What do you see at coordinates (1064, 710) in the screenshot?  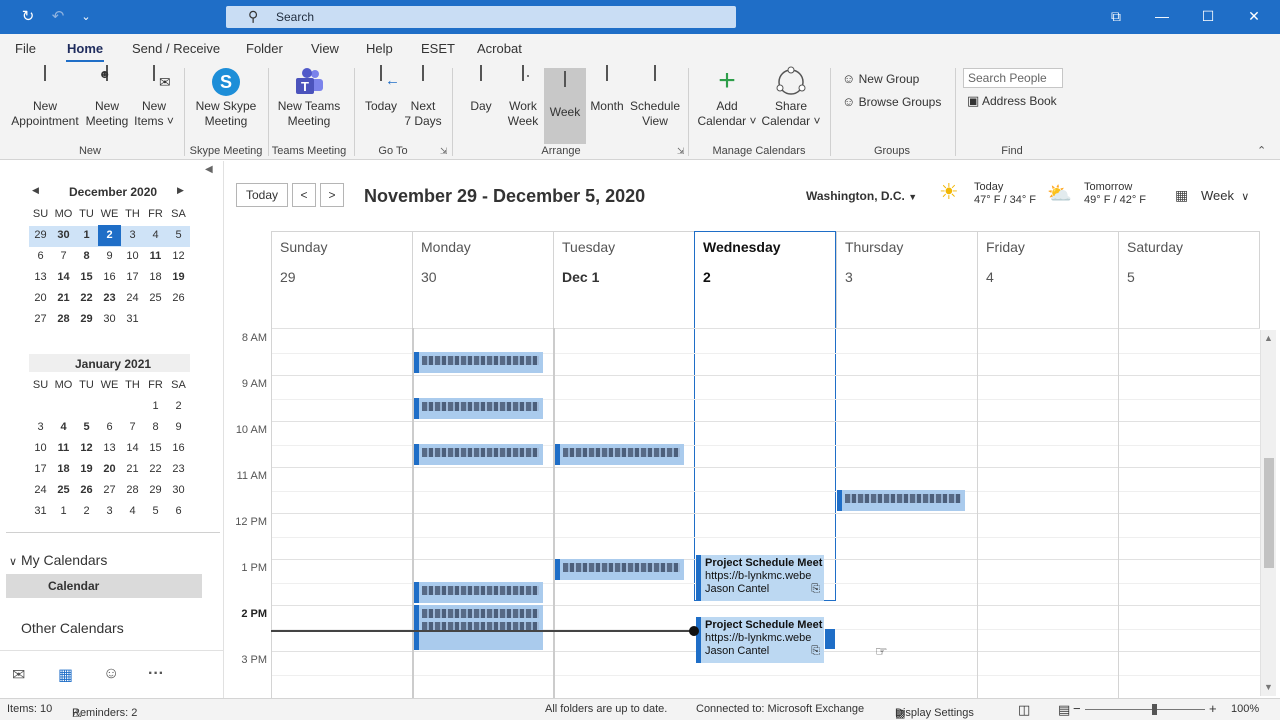 I see `reading-view-icon: ▤` at bounding box center [1064, 710].